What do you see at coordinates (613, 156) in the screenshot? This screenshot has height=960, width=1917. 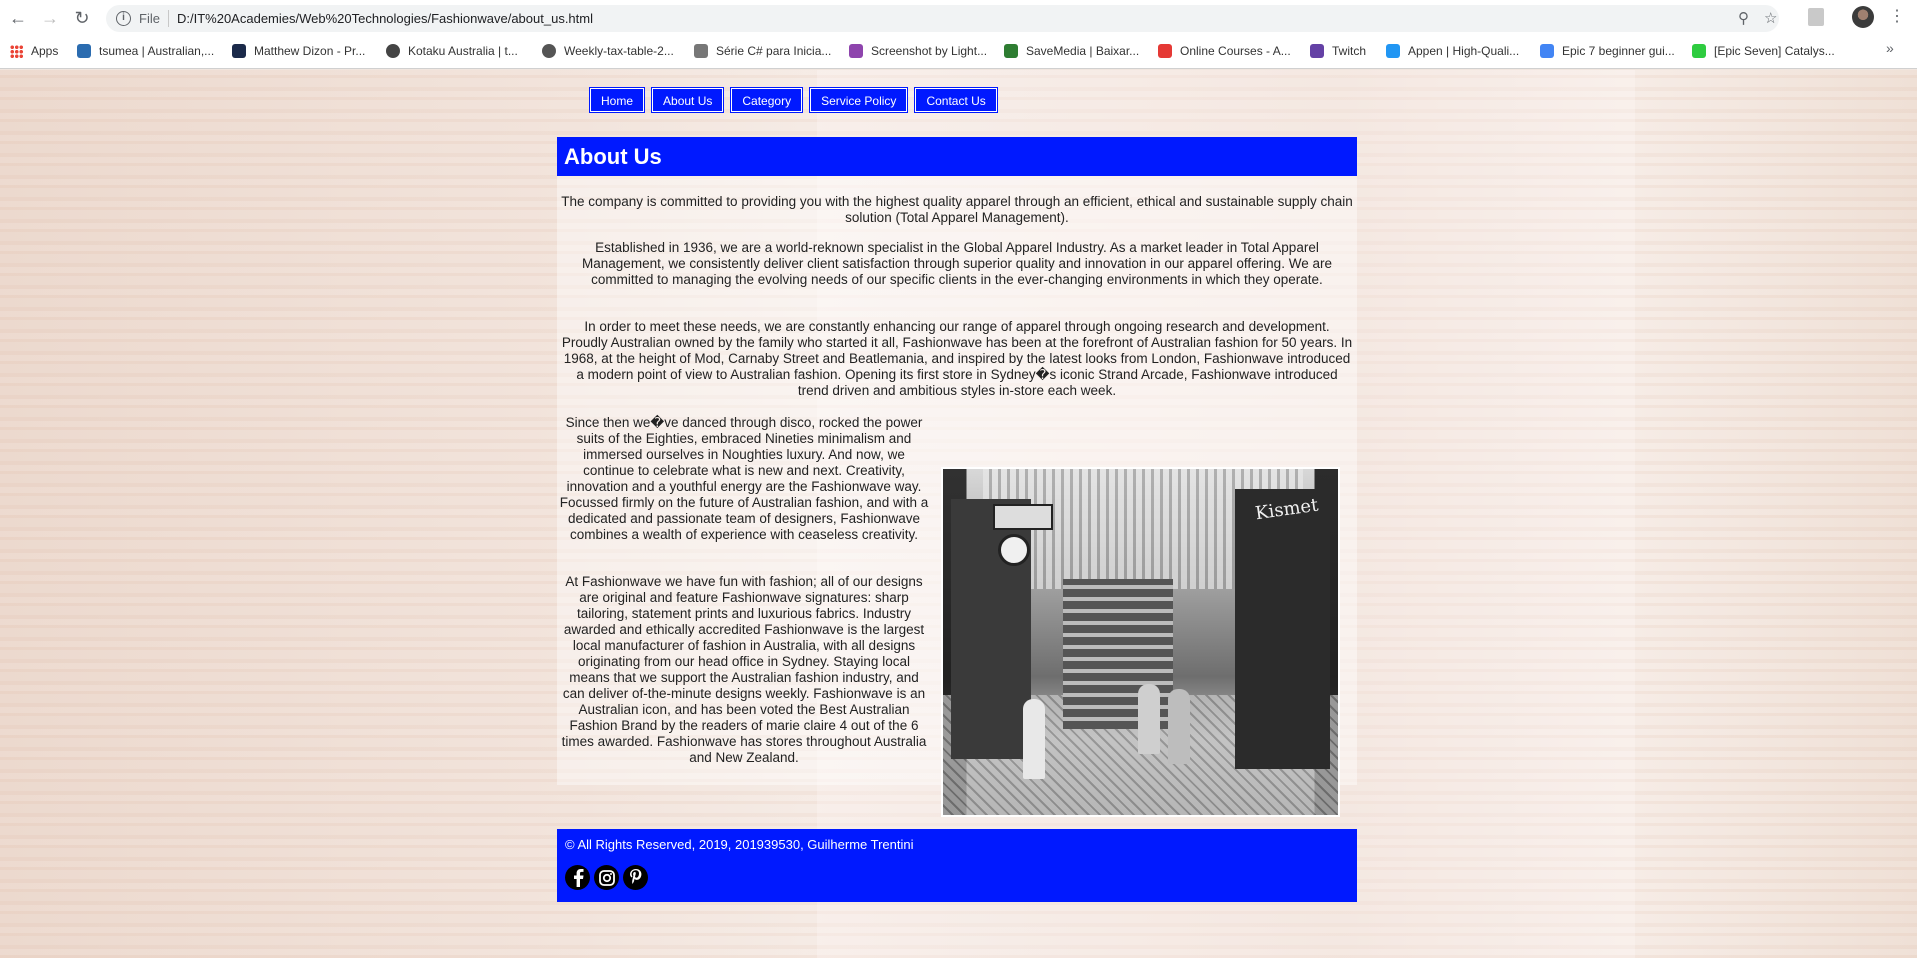 I see `page-title: About Us` at bounding box center [613, 156].